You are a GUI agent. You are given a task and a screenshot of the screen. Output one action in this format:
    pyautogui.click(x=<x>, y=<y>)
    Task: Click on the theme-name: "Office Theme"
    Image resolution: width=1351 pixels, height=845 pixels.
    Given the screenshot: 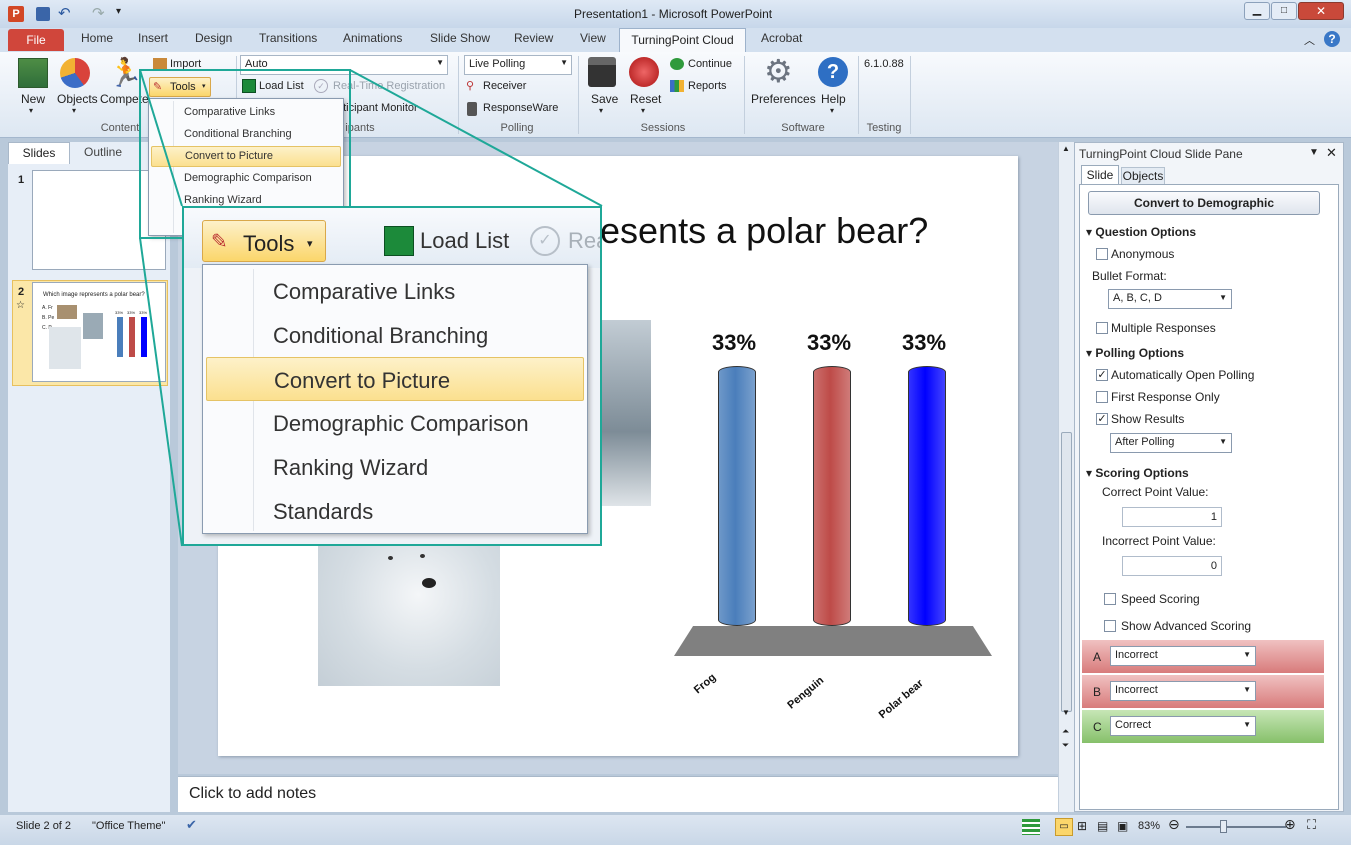 What is the action you would take?
    pyautogui.click(x=129, y=826)
    